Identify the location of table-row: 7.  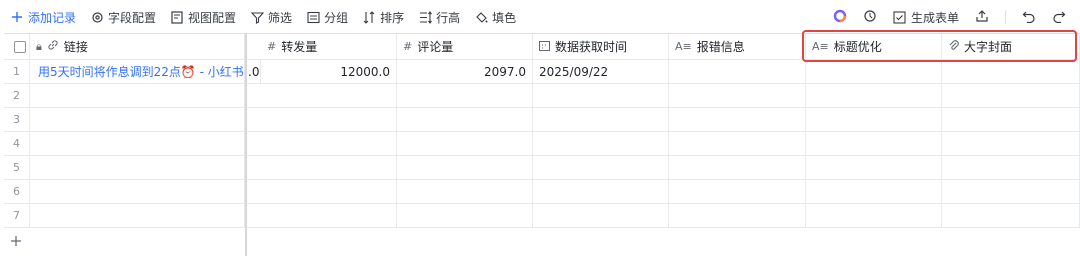
(542, 216).